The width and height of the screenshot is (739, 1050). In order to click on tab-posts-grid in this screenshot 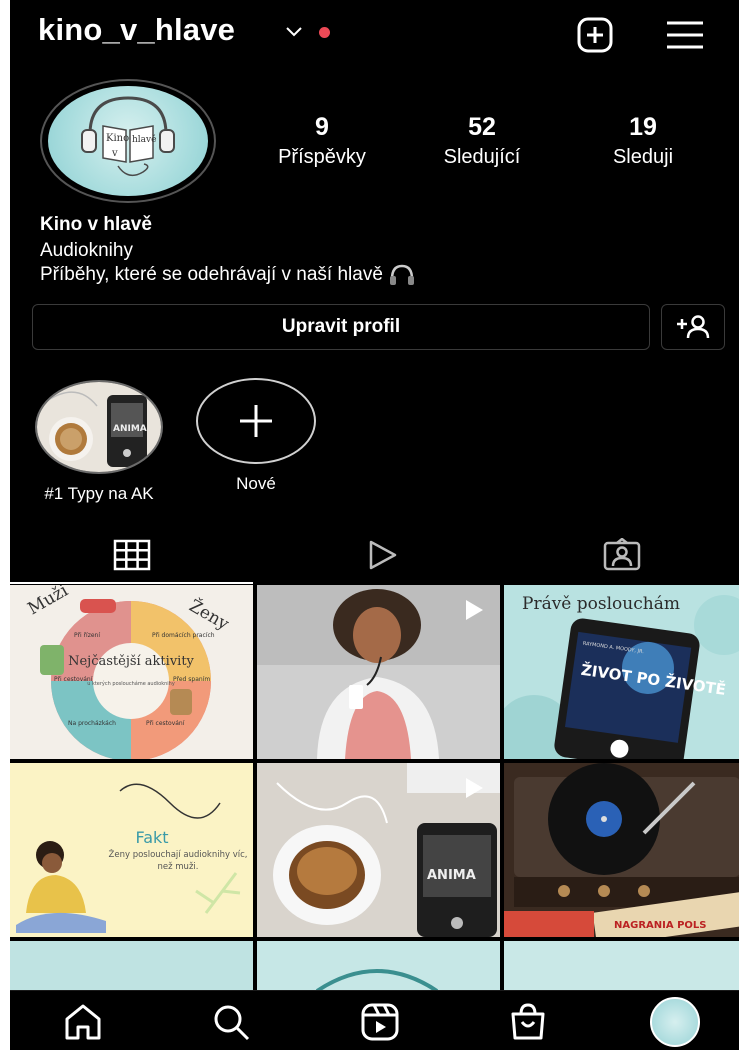, I will do `click(131, 555)`.